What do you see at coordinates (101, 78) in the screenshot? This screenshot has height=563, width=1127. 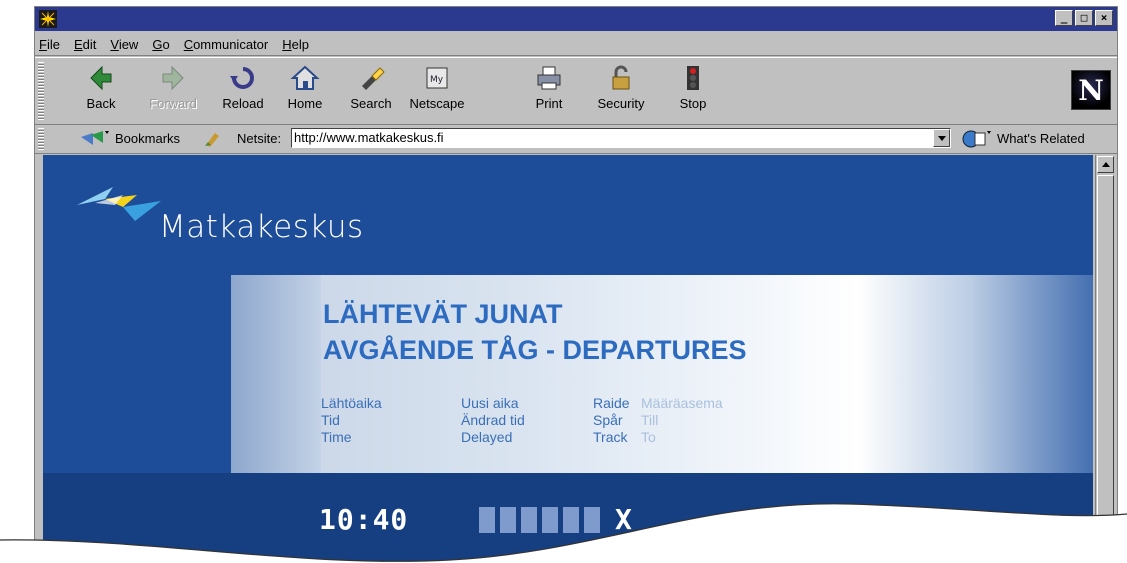 I see `back-arrow-icon` at bounding box center [101, 78].